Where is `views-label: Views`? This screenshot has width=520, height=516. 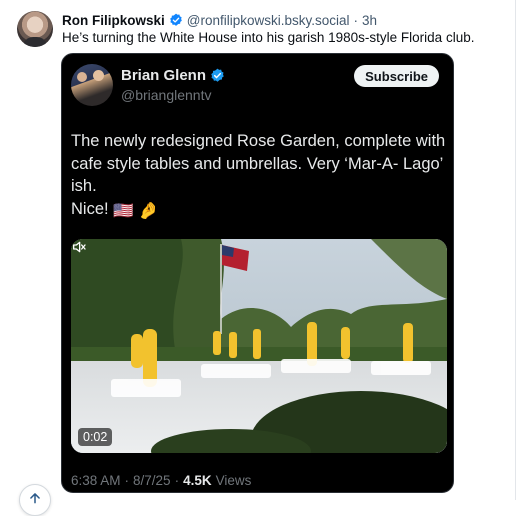 views-label: Views is located at coordinates (233, 480).